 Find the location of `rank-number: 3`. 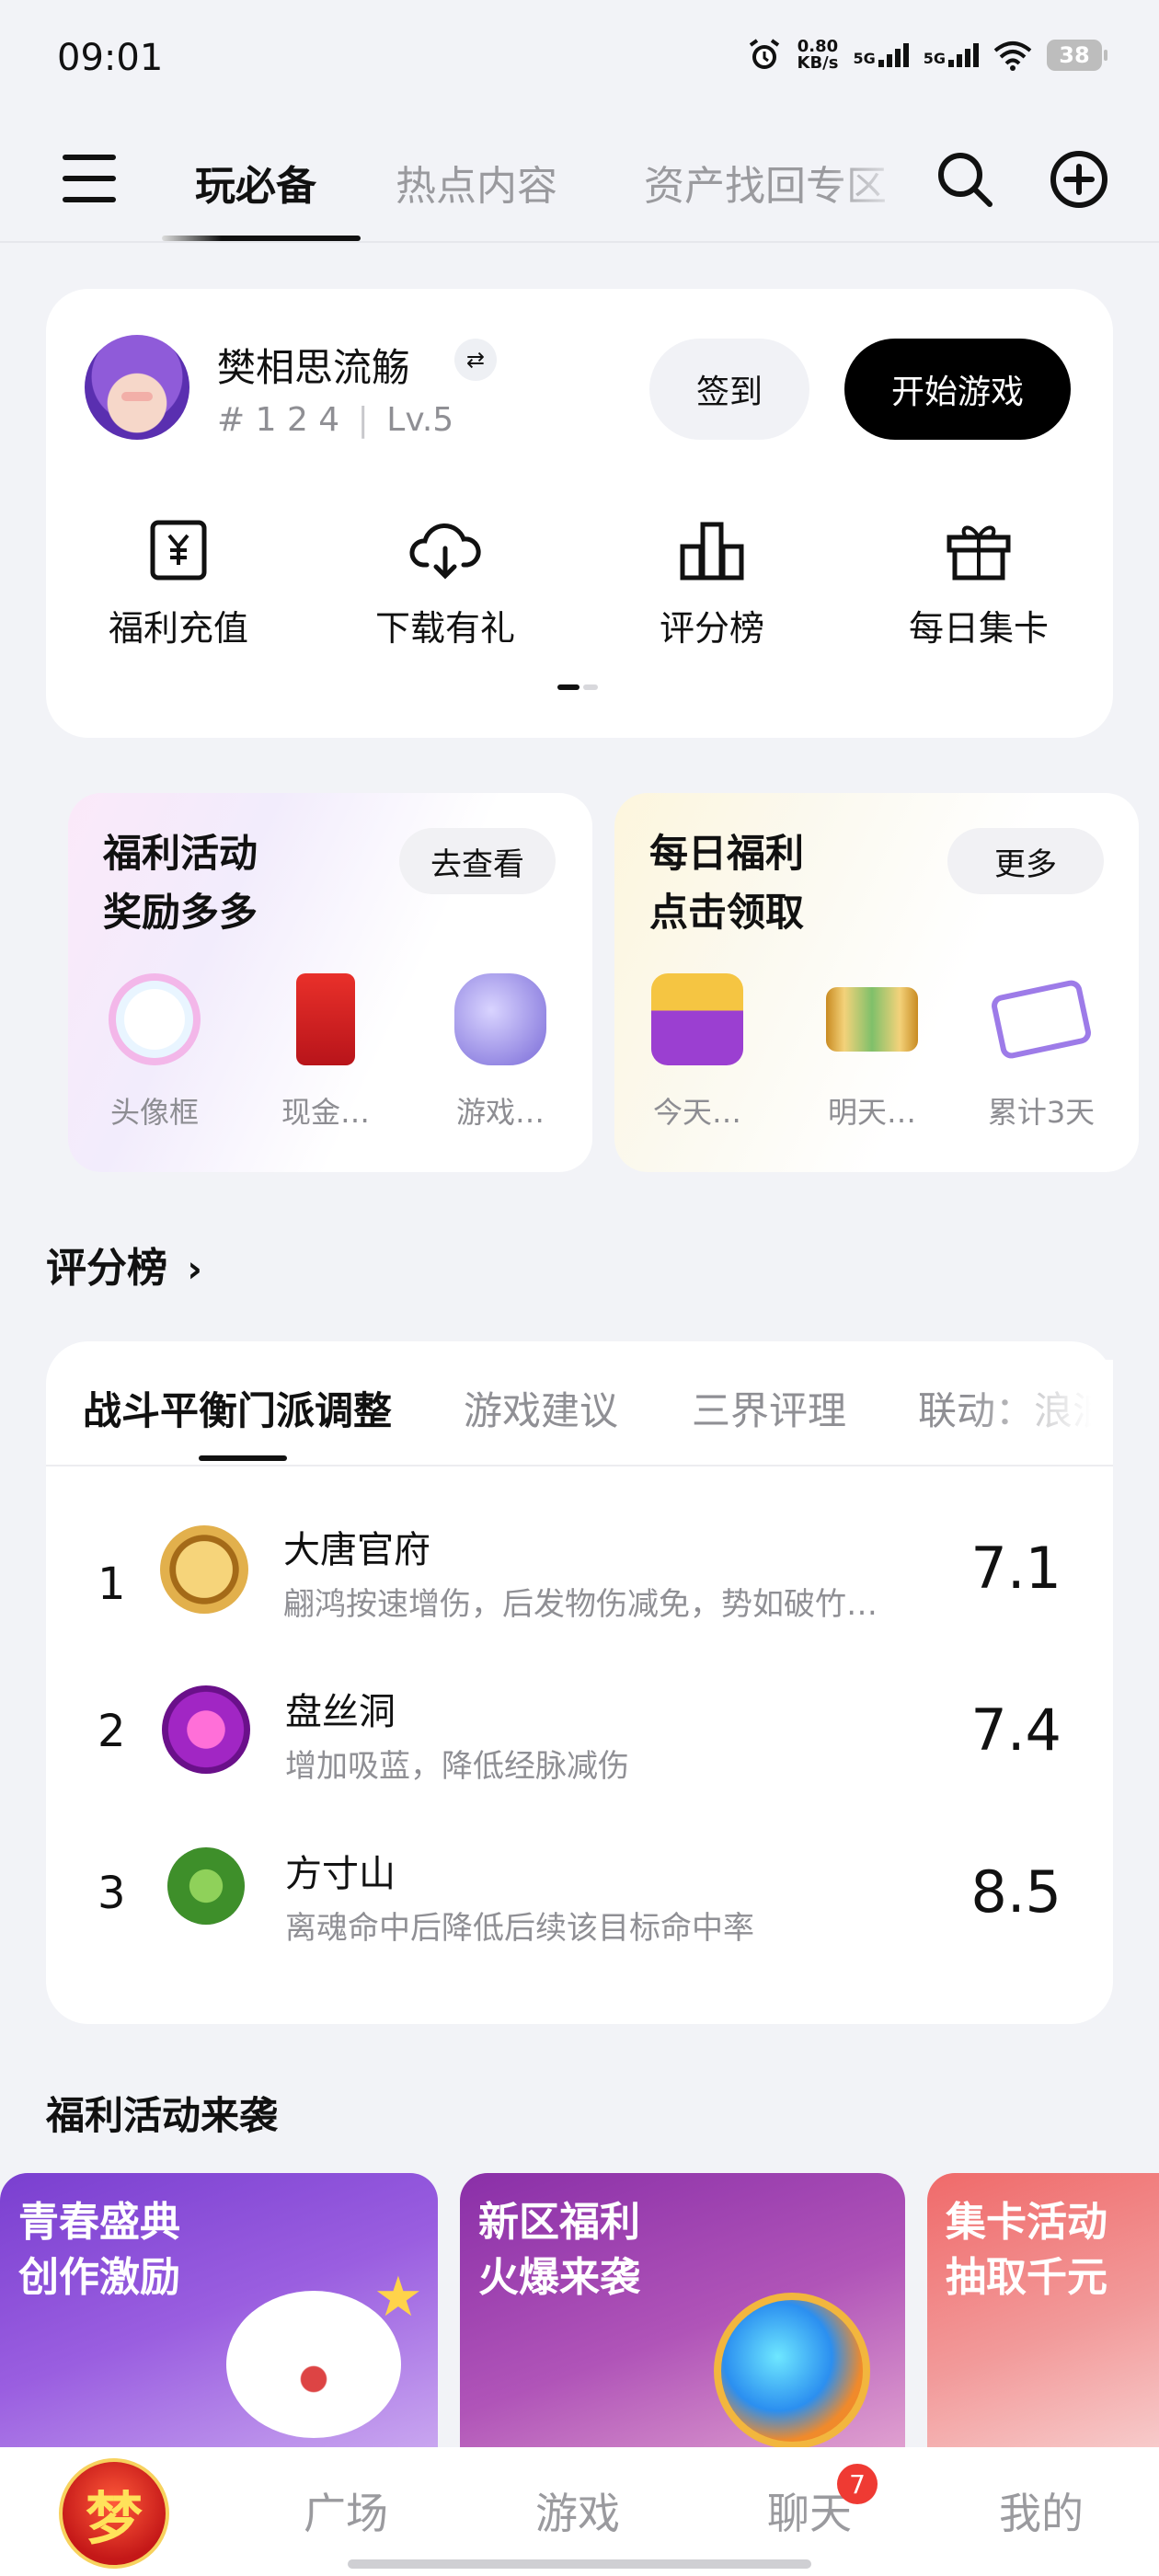

rank-number: 3 is located at coordinates (112, 1893).